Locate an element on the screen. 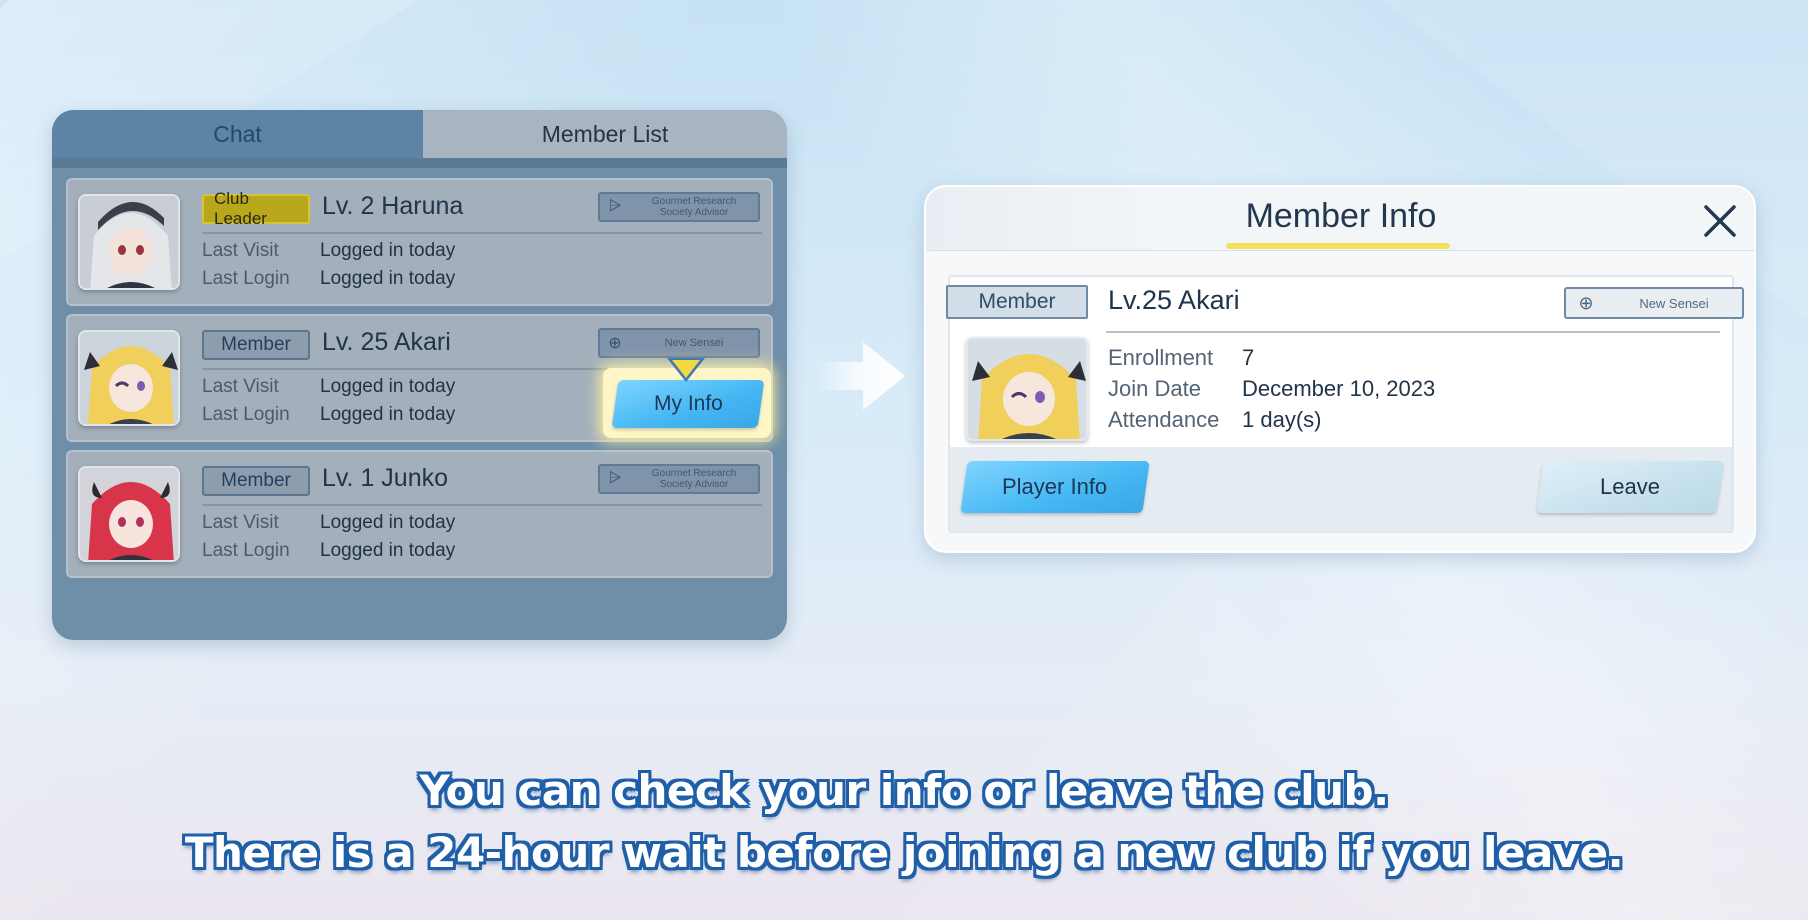  title-underline is located at coordinates (1338, 246).